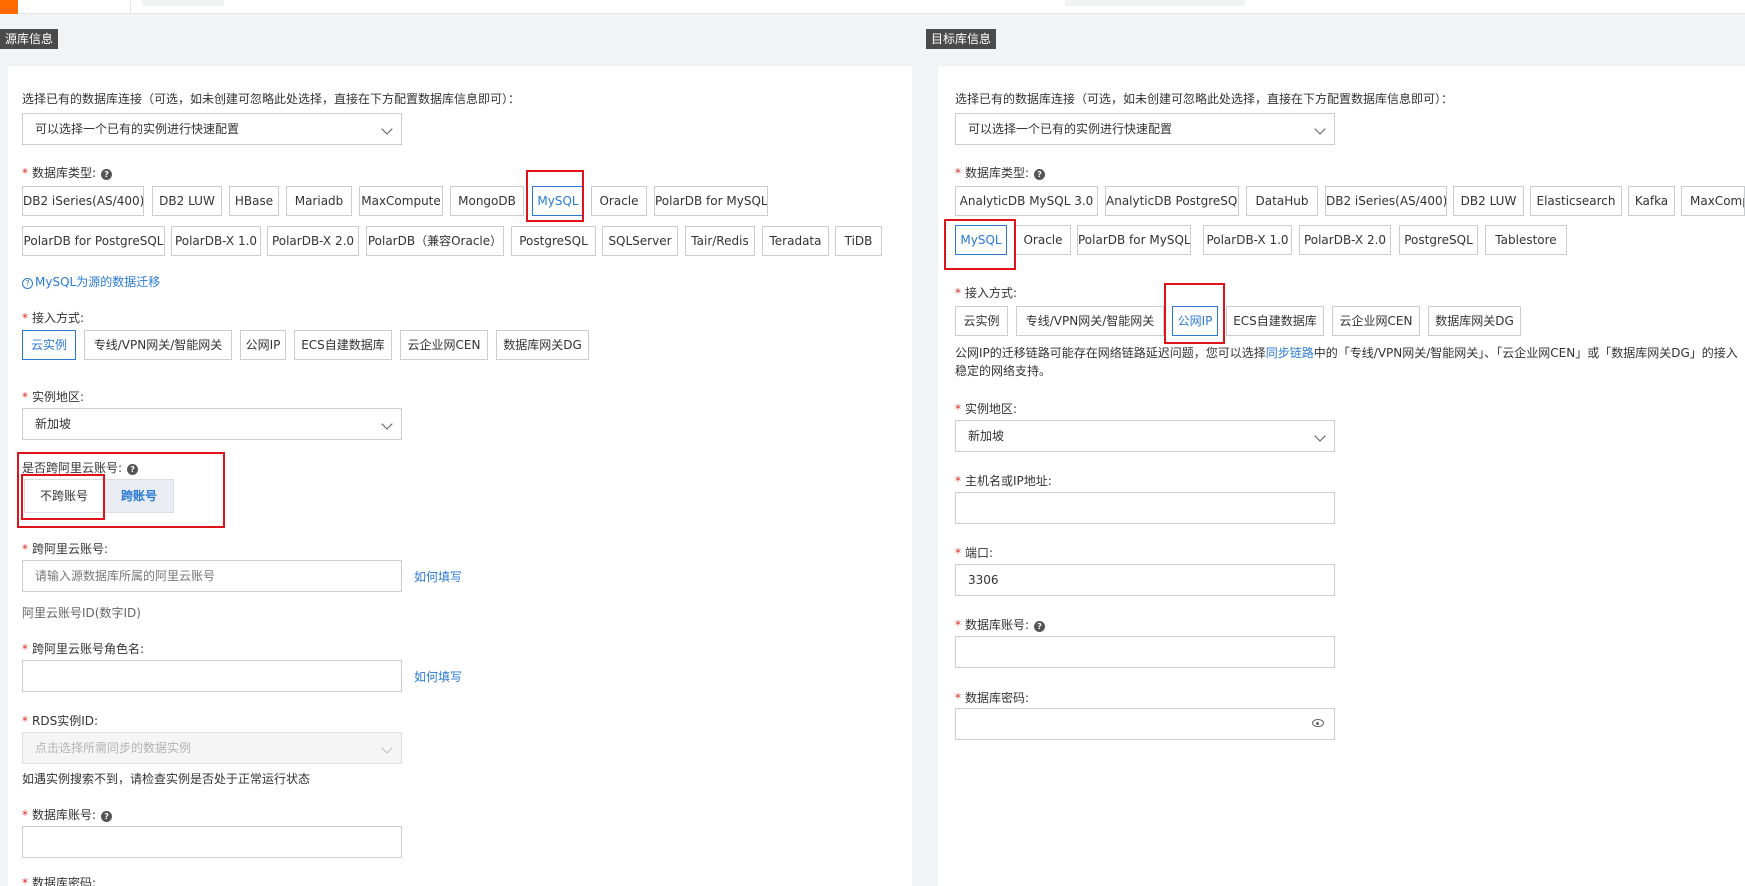 This screenshot has height=886, width=1745. I want to click on rds-instance-select: 点击选择所需同步的数据实例, so click(212, 748).